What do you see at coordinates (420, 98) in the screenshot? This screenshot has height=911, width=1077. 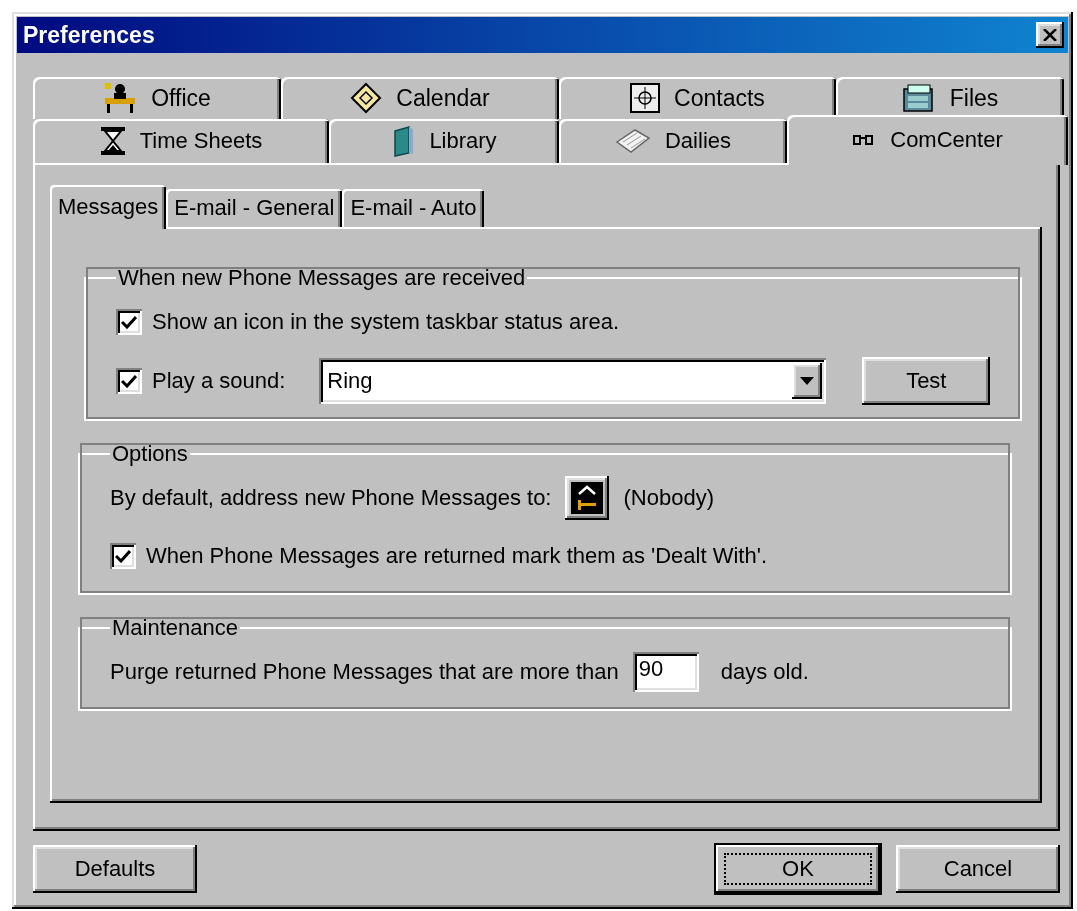 I see `tab: Calendar` at bounding box center [420, 98].